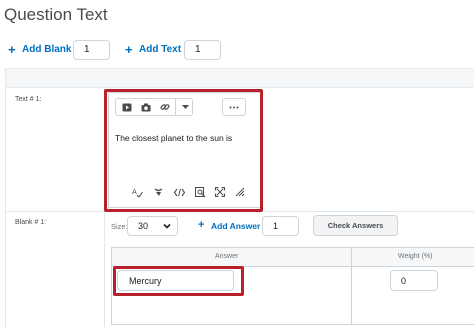 The image size is (474, 329). What do you see at coordinates (239, 78) in the screenshot?
I see `panel-header` at bounding box center [239, 78].